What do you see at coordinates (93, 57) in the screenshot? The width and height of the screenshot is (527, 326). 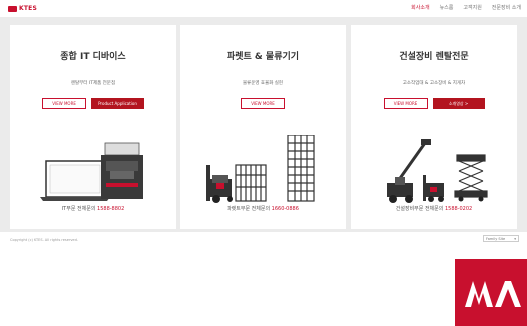 I see `card-title: 종합 IT 디바이스` at bounding box center [93, 57].